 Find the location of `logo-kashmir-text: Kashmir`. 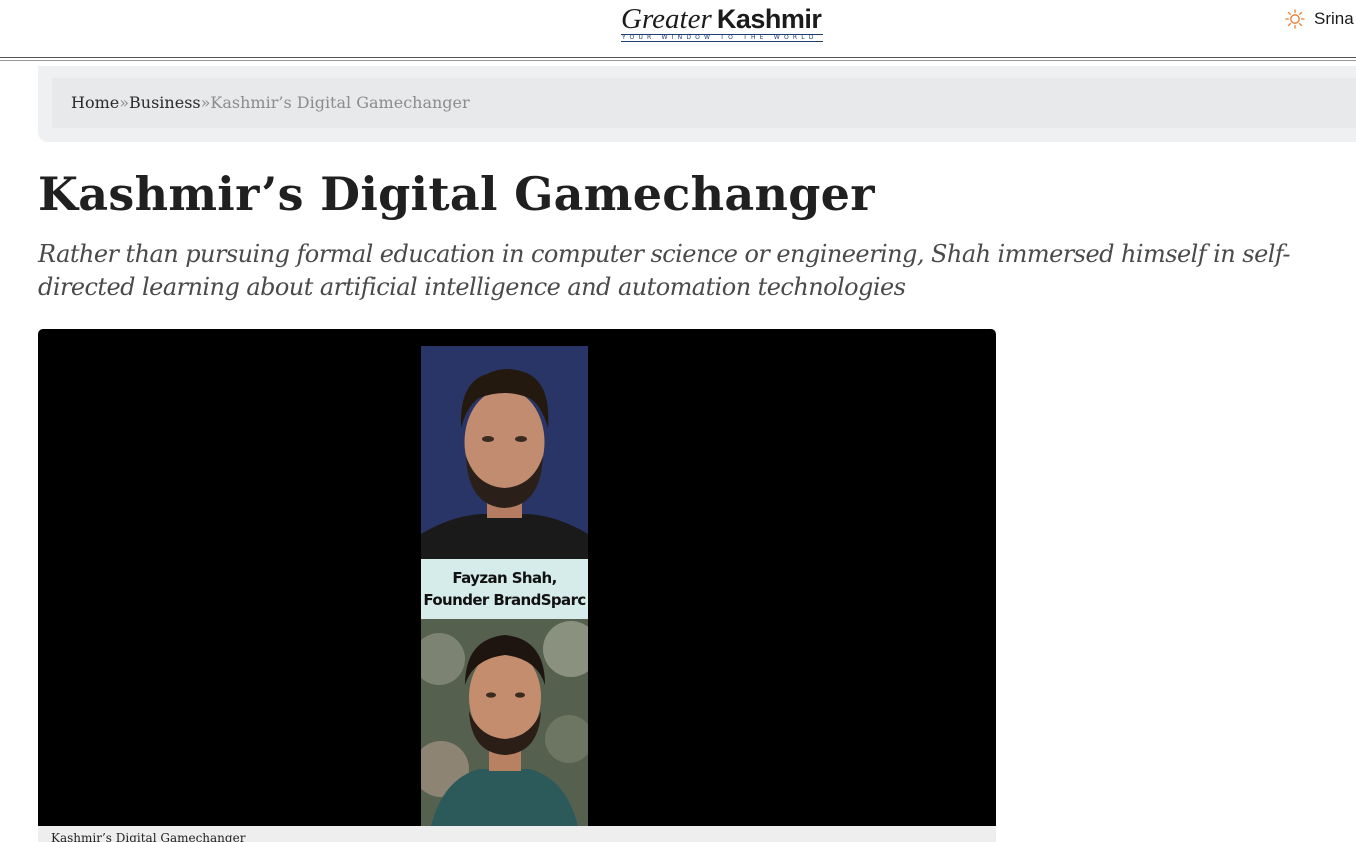

logo-kashmir-text: Kashmir is located at coordinates (769, 19).